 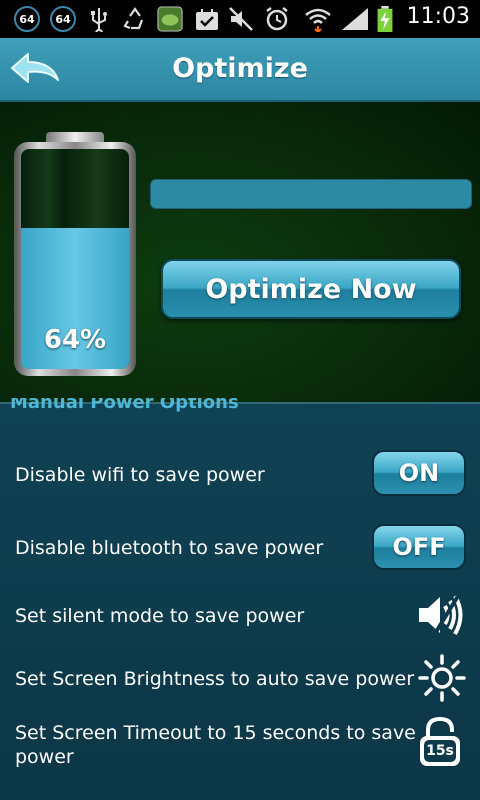 I want to click on battery-charging-icon, so click(x=385, y=19).